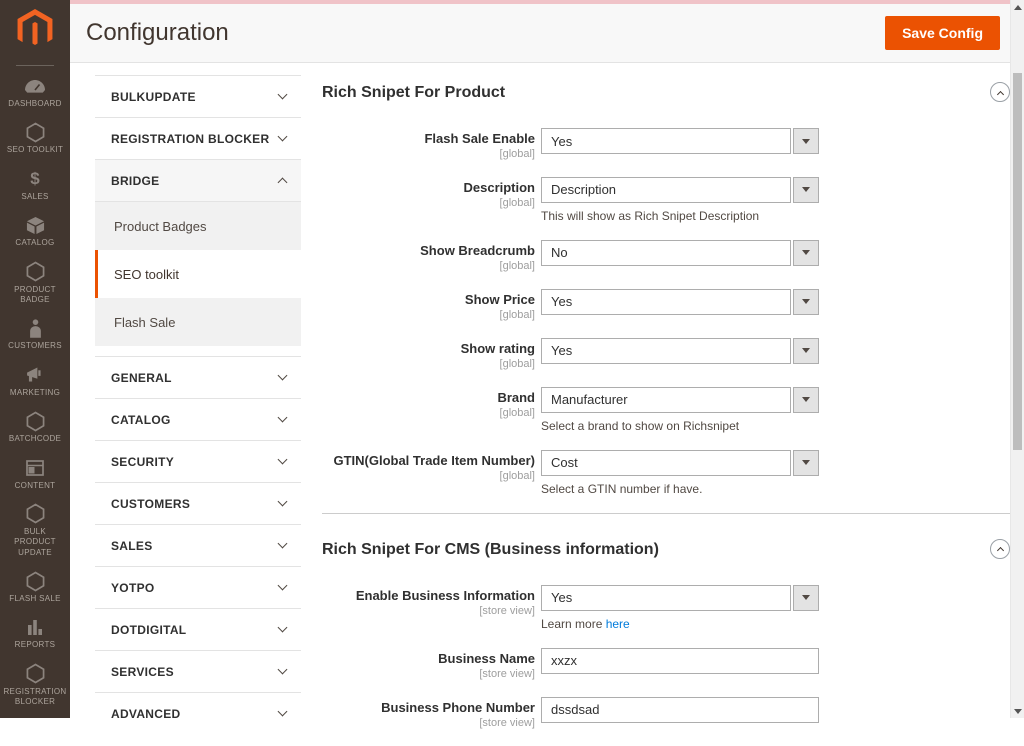  I want to click on show-breadcrumb-select: No, so click(680, 252).